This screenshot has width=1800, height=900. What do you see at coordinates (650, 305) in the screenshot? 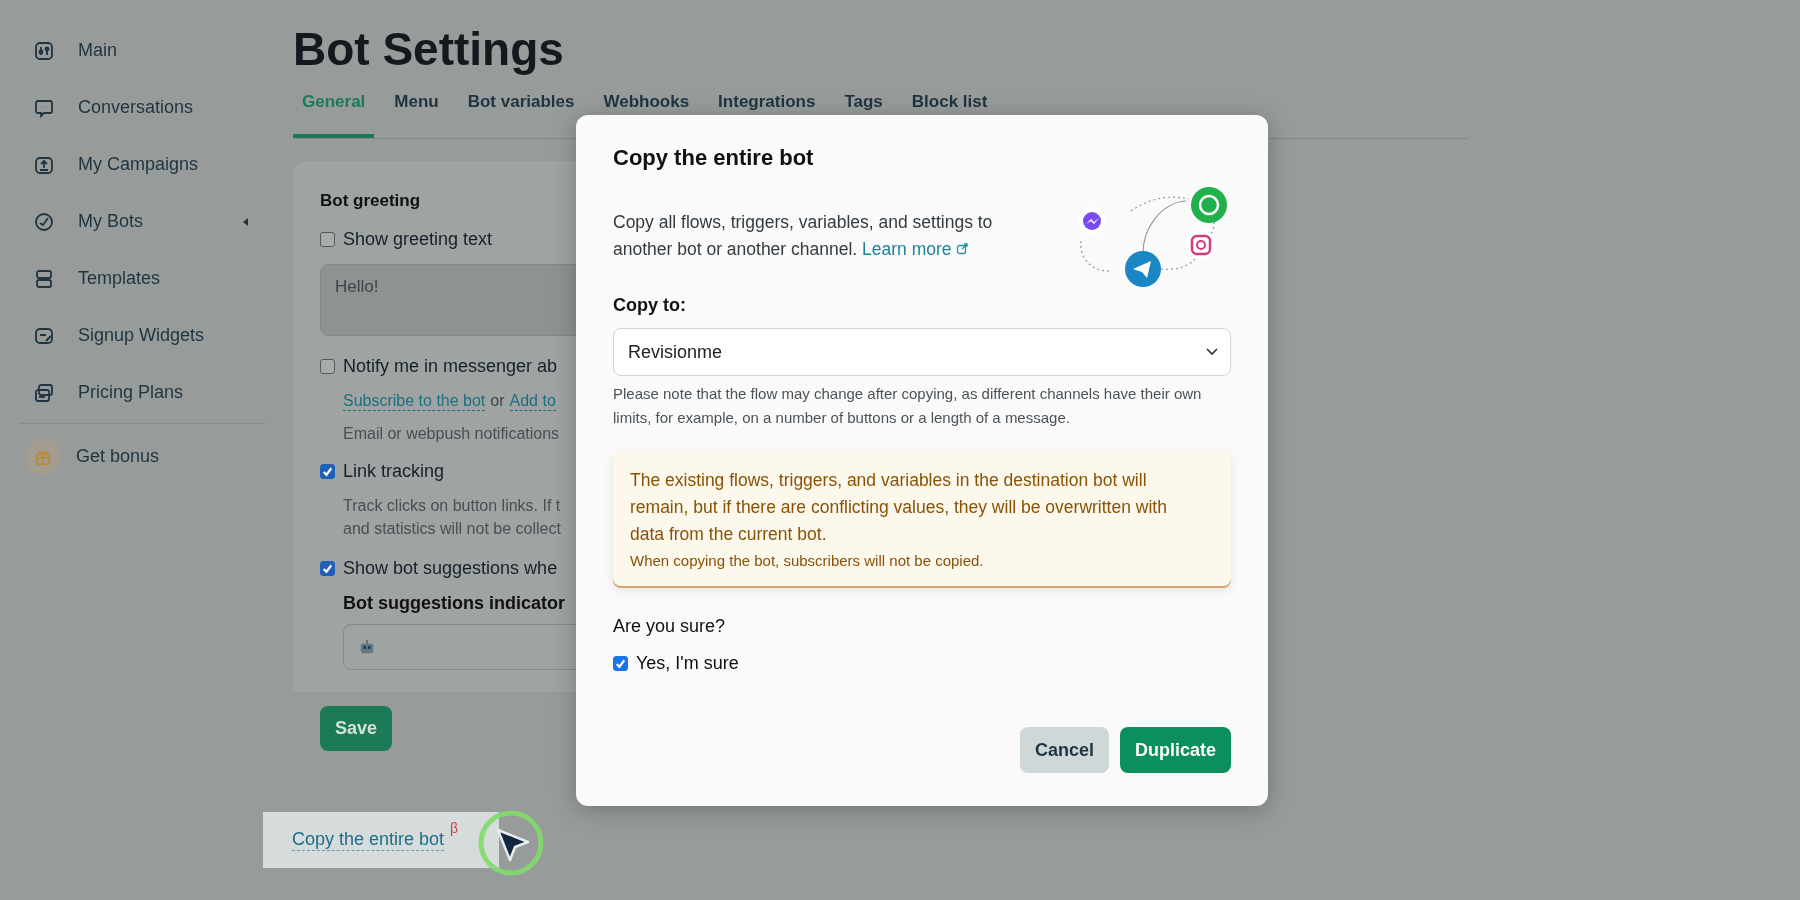
I see `field-label: Copy to:` at bounding box center [650, 305].